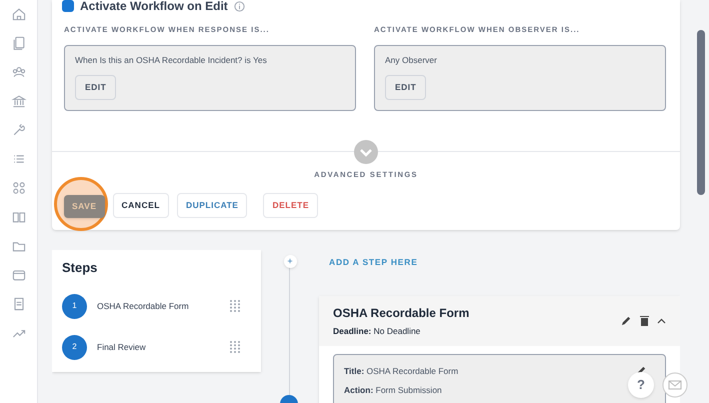  I want to click on home-icon, so click(18, 14).